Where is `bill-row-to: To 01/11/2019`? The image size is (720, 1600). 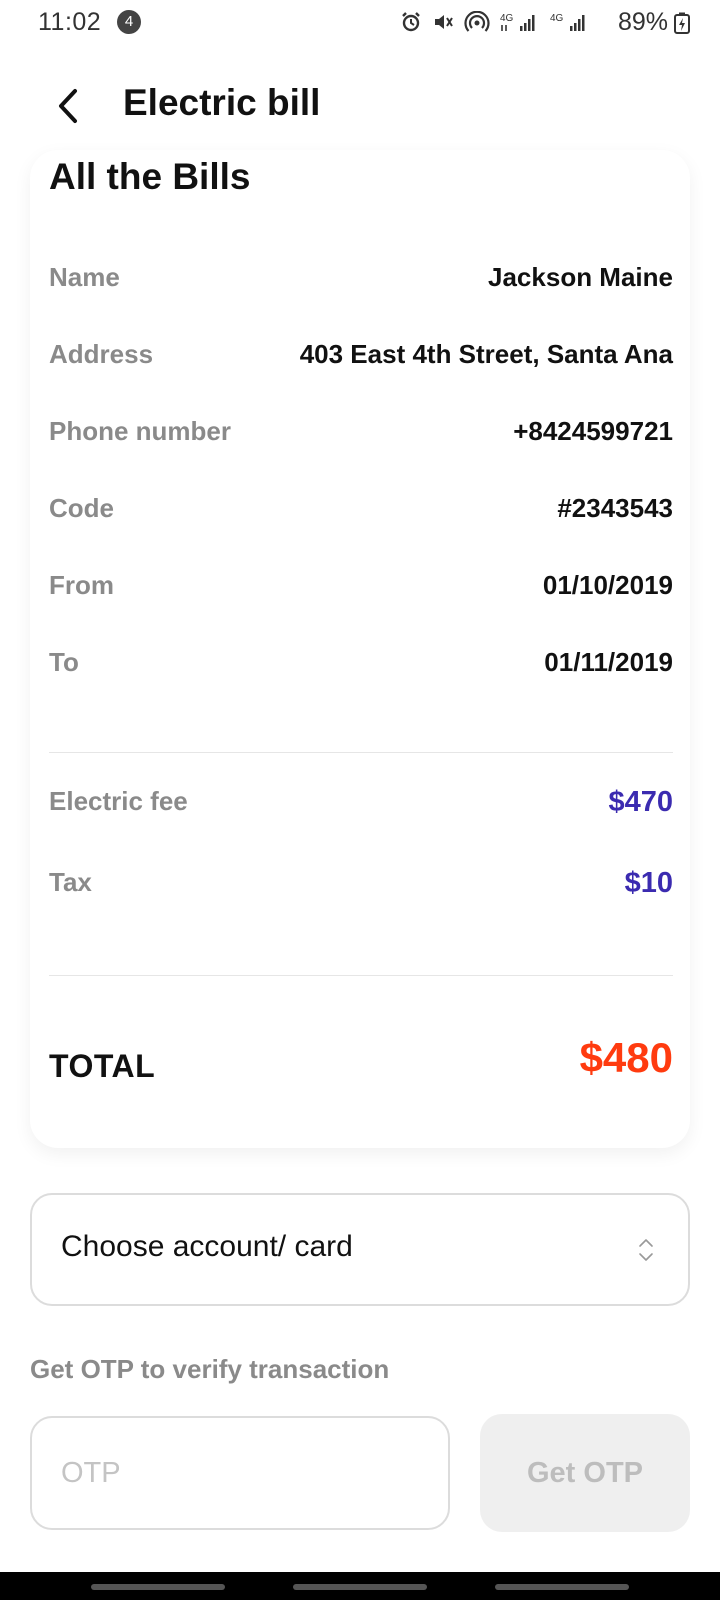 bill-row-to: To 01/11/2019 is located at coordinates (361, 661).